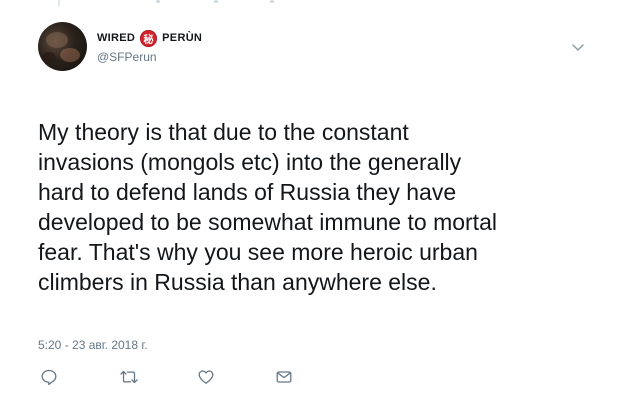 The image size is (620, 413). What do you see at coordinates (182, 38) in the screenshot?
I see `display-name-right: PERÙN` at bounding box center [182, 38].